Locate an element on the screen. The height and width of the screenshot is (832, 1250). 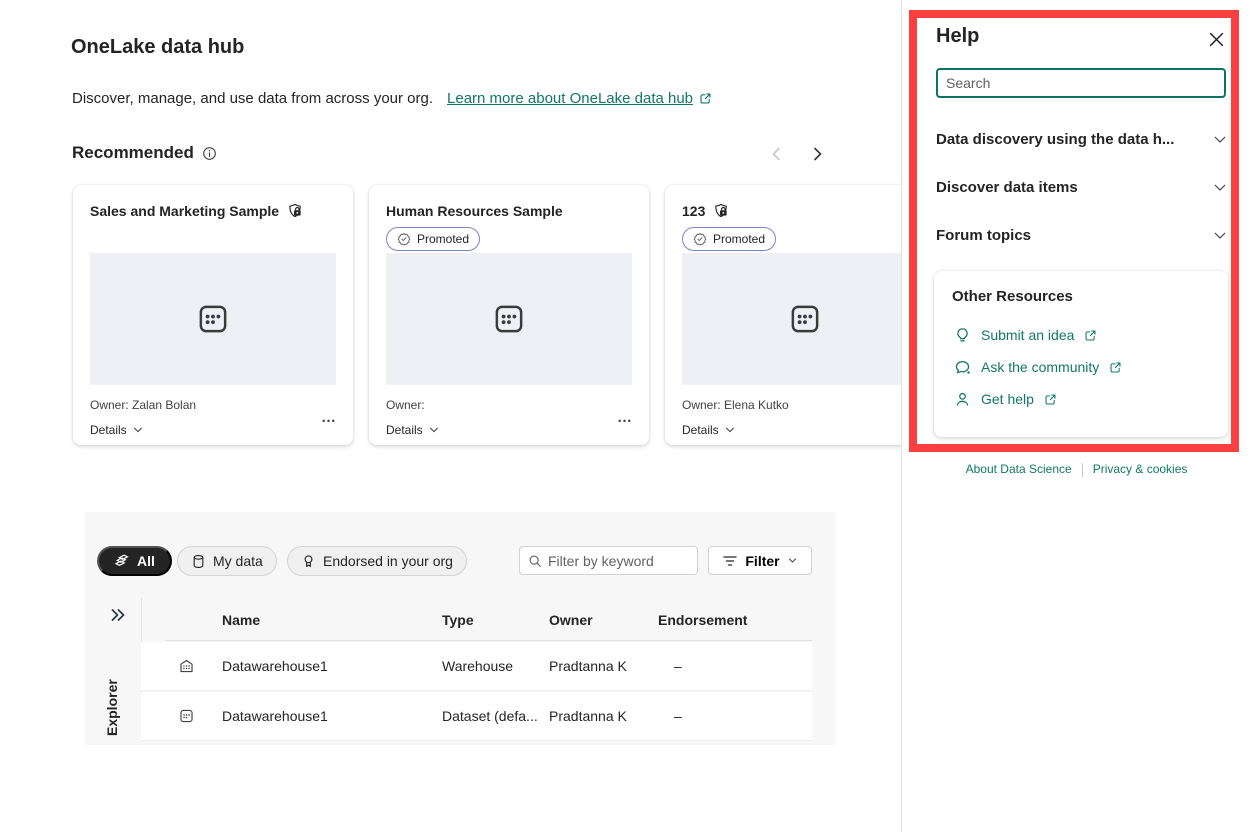
column-header-endorsement: Endorsement is located at coordinates (702, 620).